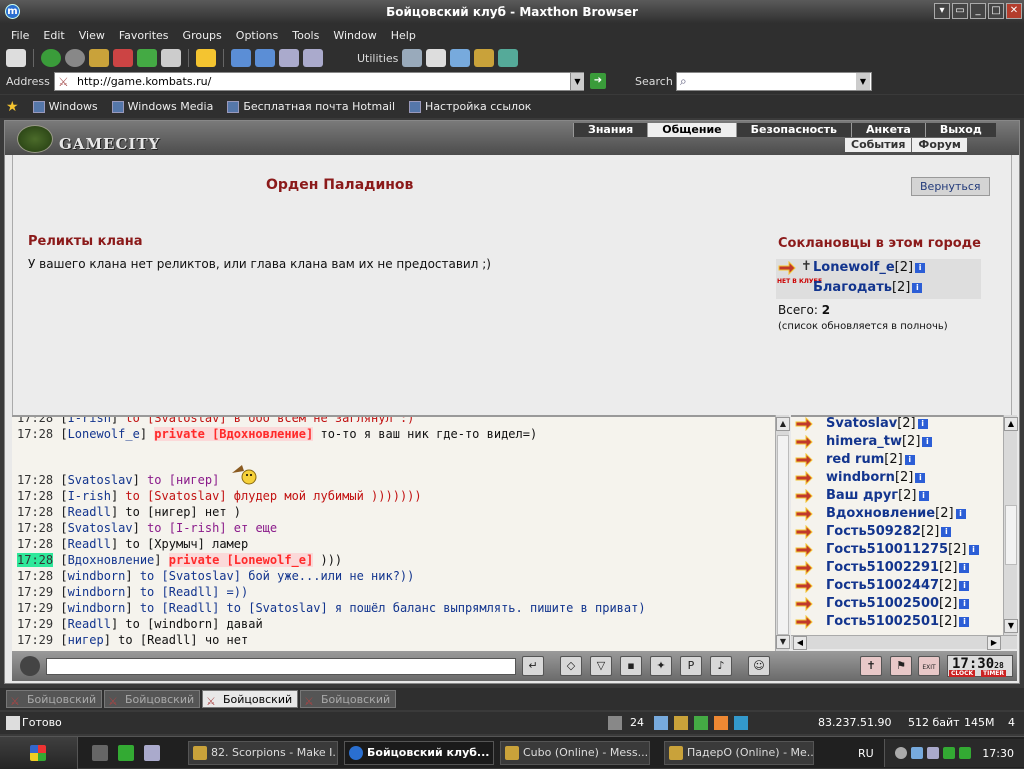 This screenshot has height=769, width=1024. Describe the element at coordinates (994, 643) in the screenshot. I see `scroll-right-icon: ▶` at that location.